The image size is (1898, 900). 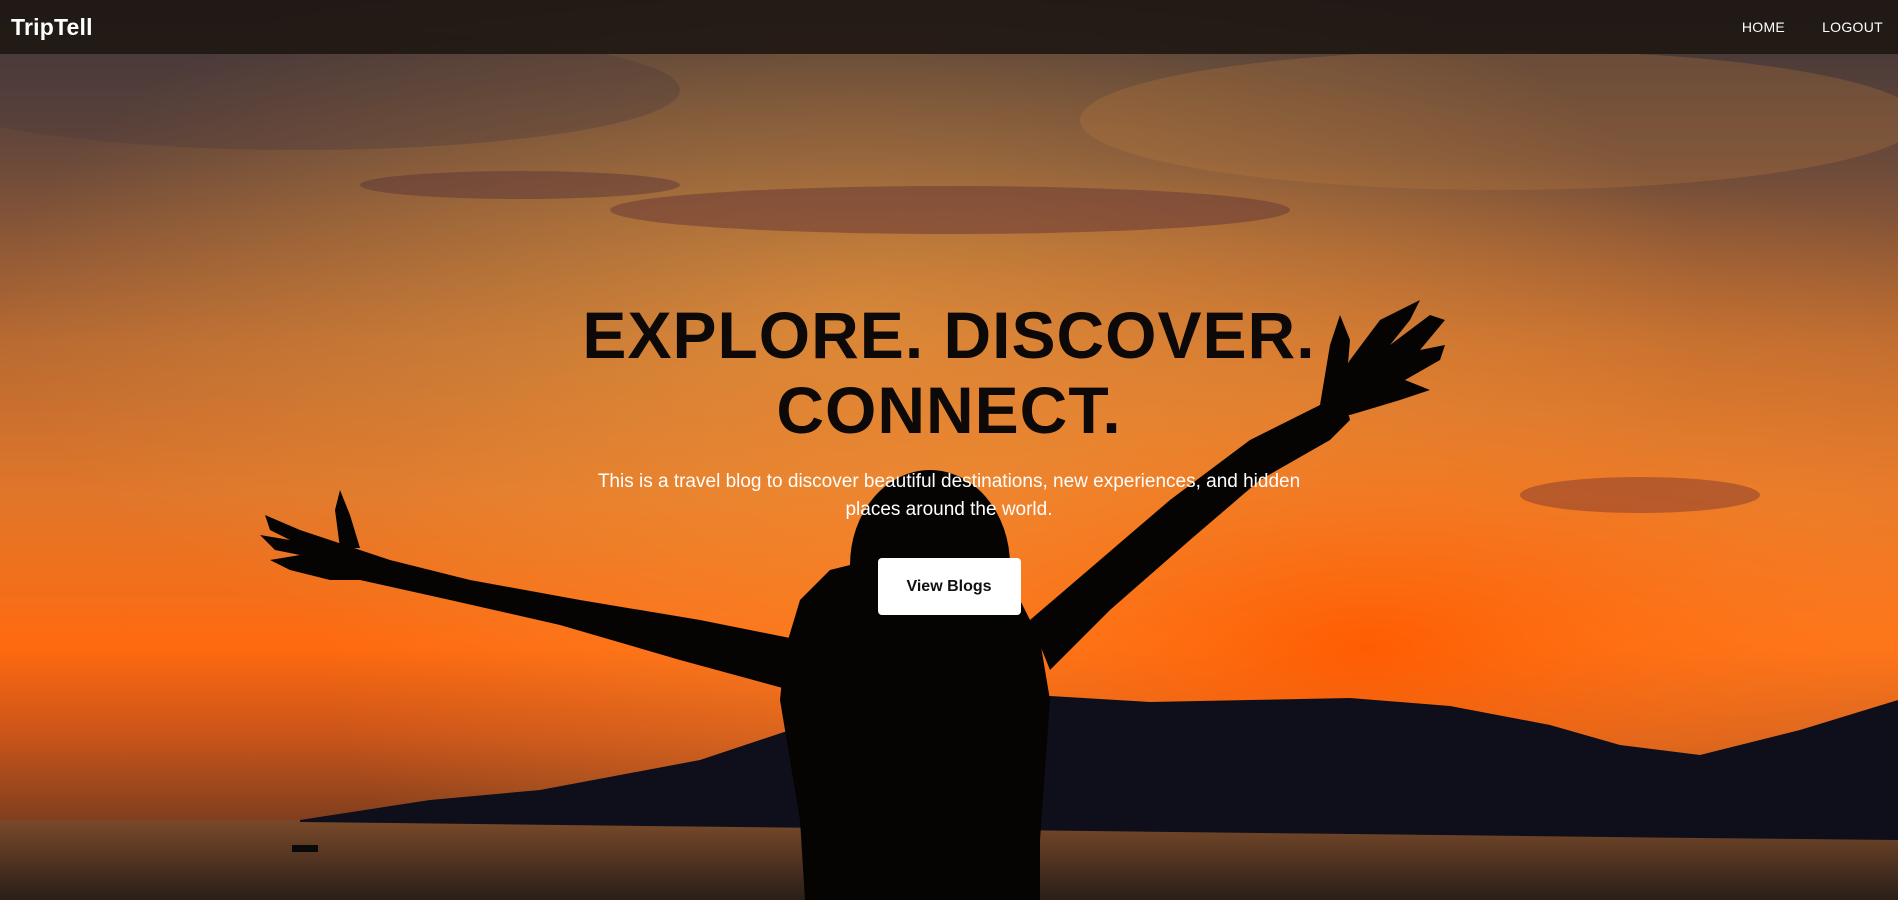 What do you see at coordinates (52, 27) in the screenshot?
I see `brand-logo: TripTell` at bounding box center [52, 27].